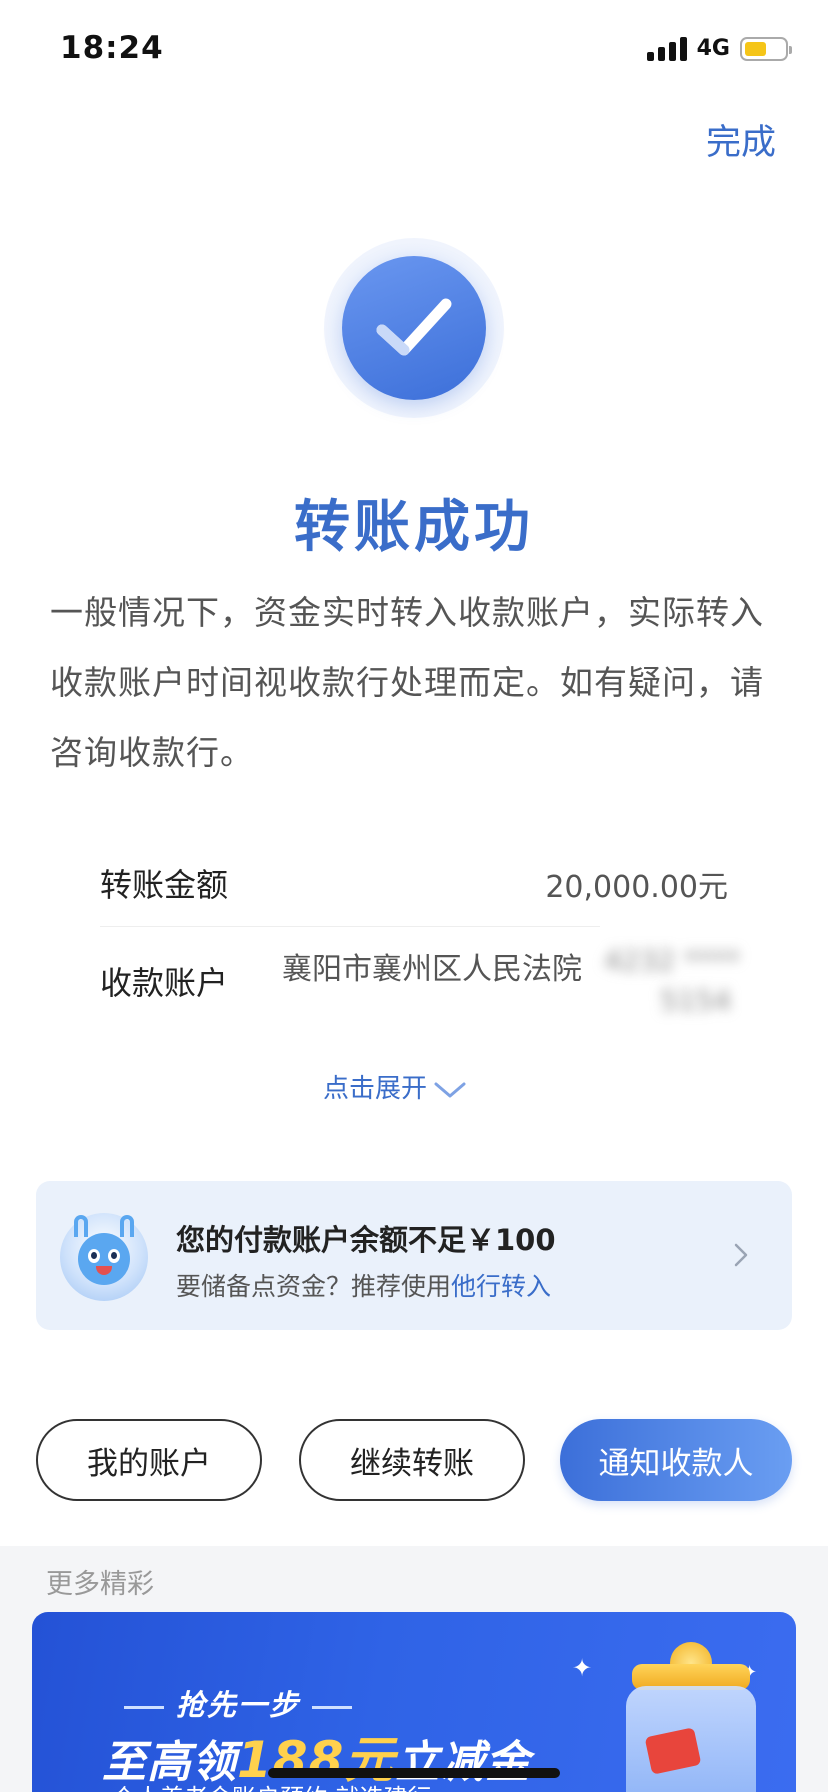  I want to click on status-bar: 18:24 4G, so click(414, 50).